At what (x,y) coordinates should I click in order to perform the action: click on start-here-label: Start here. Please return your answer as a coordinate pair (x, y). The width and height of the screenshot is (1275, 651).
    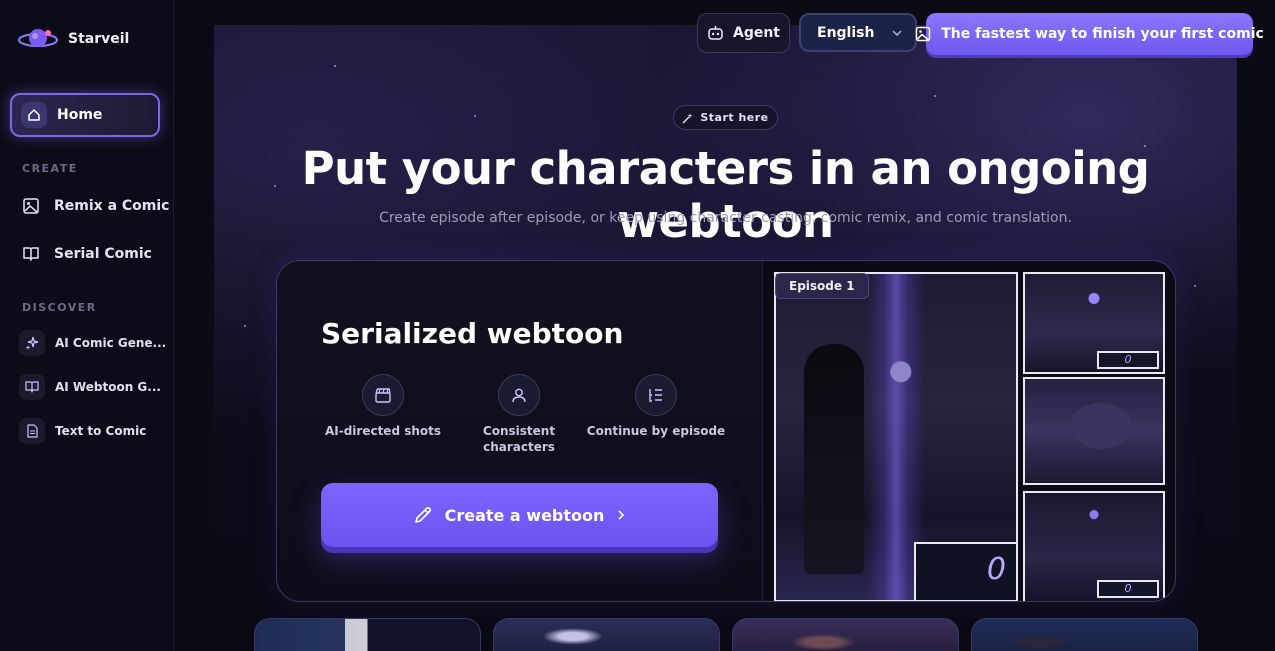
    Looking at the image, I should click on (734, 117).